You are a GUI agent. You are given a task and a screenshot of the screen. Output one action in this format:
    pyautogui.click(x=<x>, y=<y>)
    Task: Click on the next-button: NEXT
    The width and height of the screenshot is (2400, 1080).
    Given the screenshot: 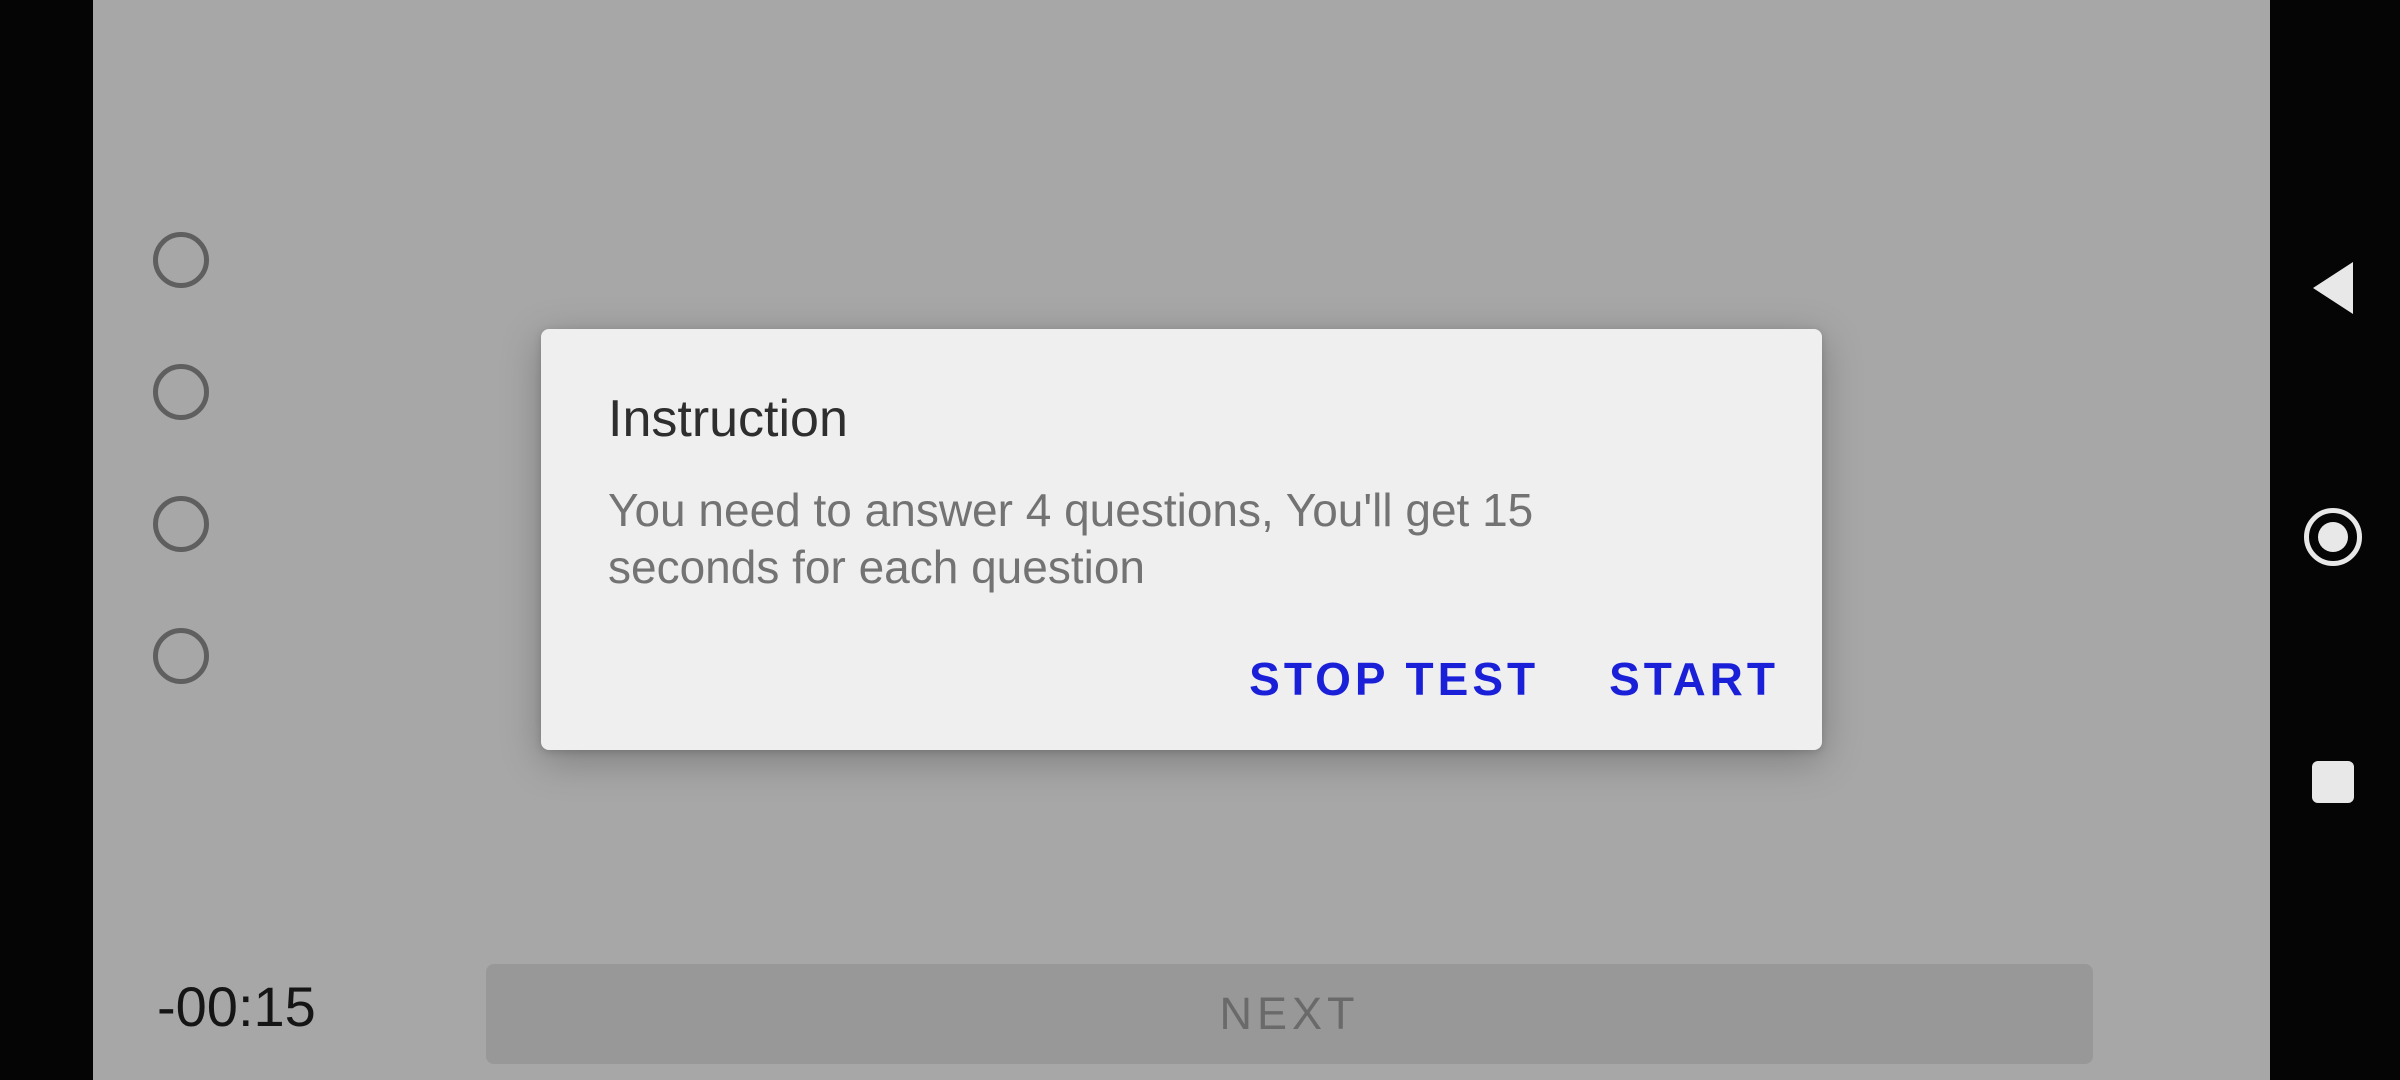 What is the action you would take?
    pyautogui.click(x=1289, y=1014)
    